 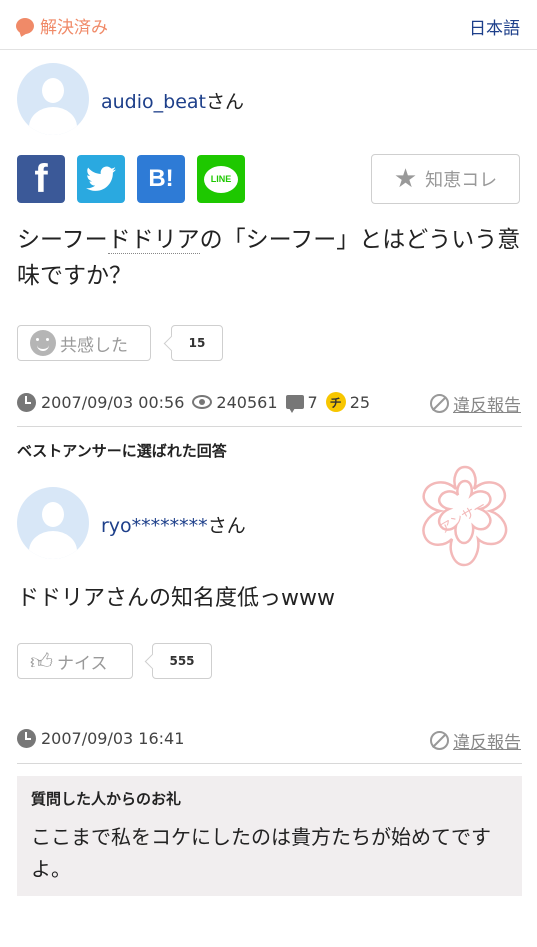 What do you see at coordinates (225, 102) in the screenshot?
I see `questioner-suffix: さん` at bounding box center [225, 102].